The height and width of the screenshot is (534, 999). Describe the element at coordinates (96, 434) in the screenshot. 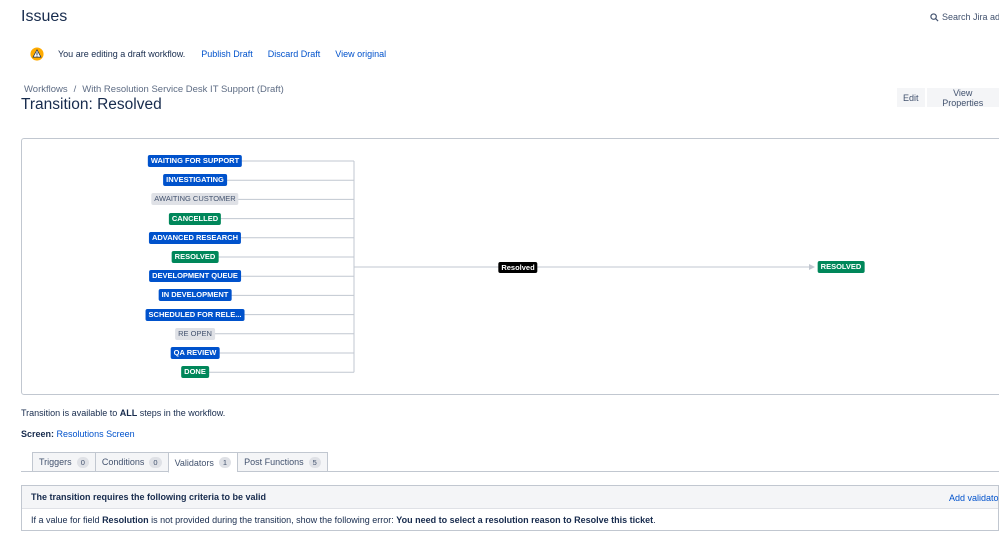

I see `screen-link: Resolutions Screen` at that location.